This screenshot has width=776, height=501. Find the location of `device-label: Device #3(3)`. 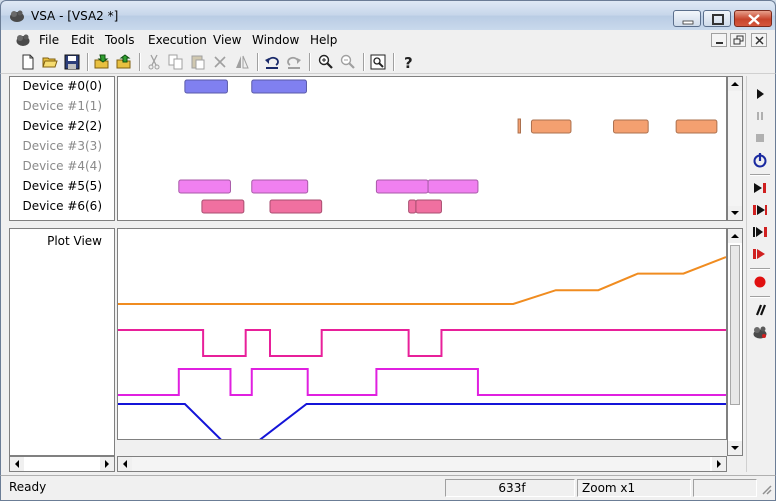

device-label: Device #3(3) is located at coordinates (62, 146).